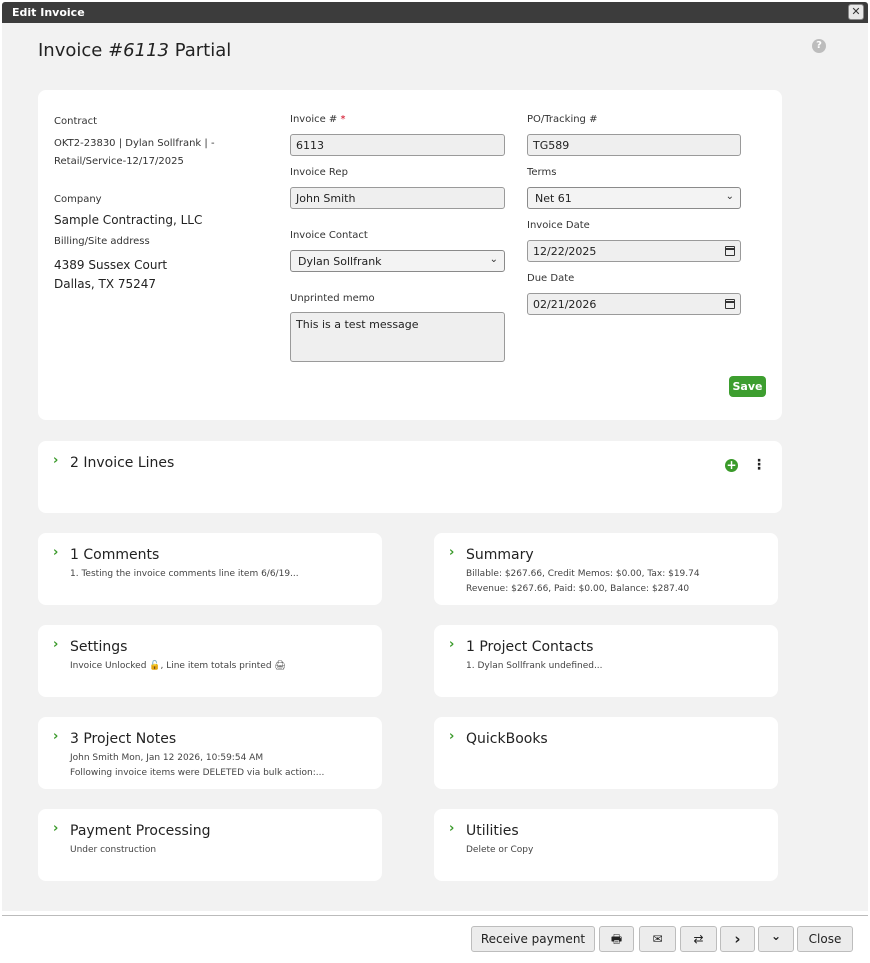 The height and width of the screenshot is (963, 870). I want to click on invoice-number-label-text: Invoice #, so click(315, 119).